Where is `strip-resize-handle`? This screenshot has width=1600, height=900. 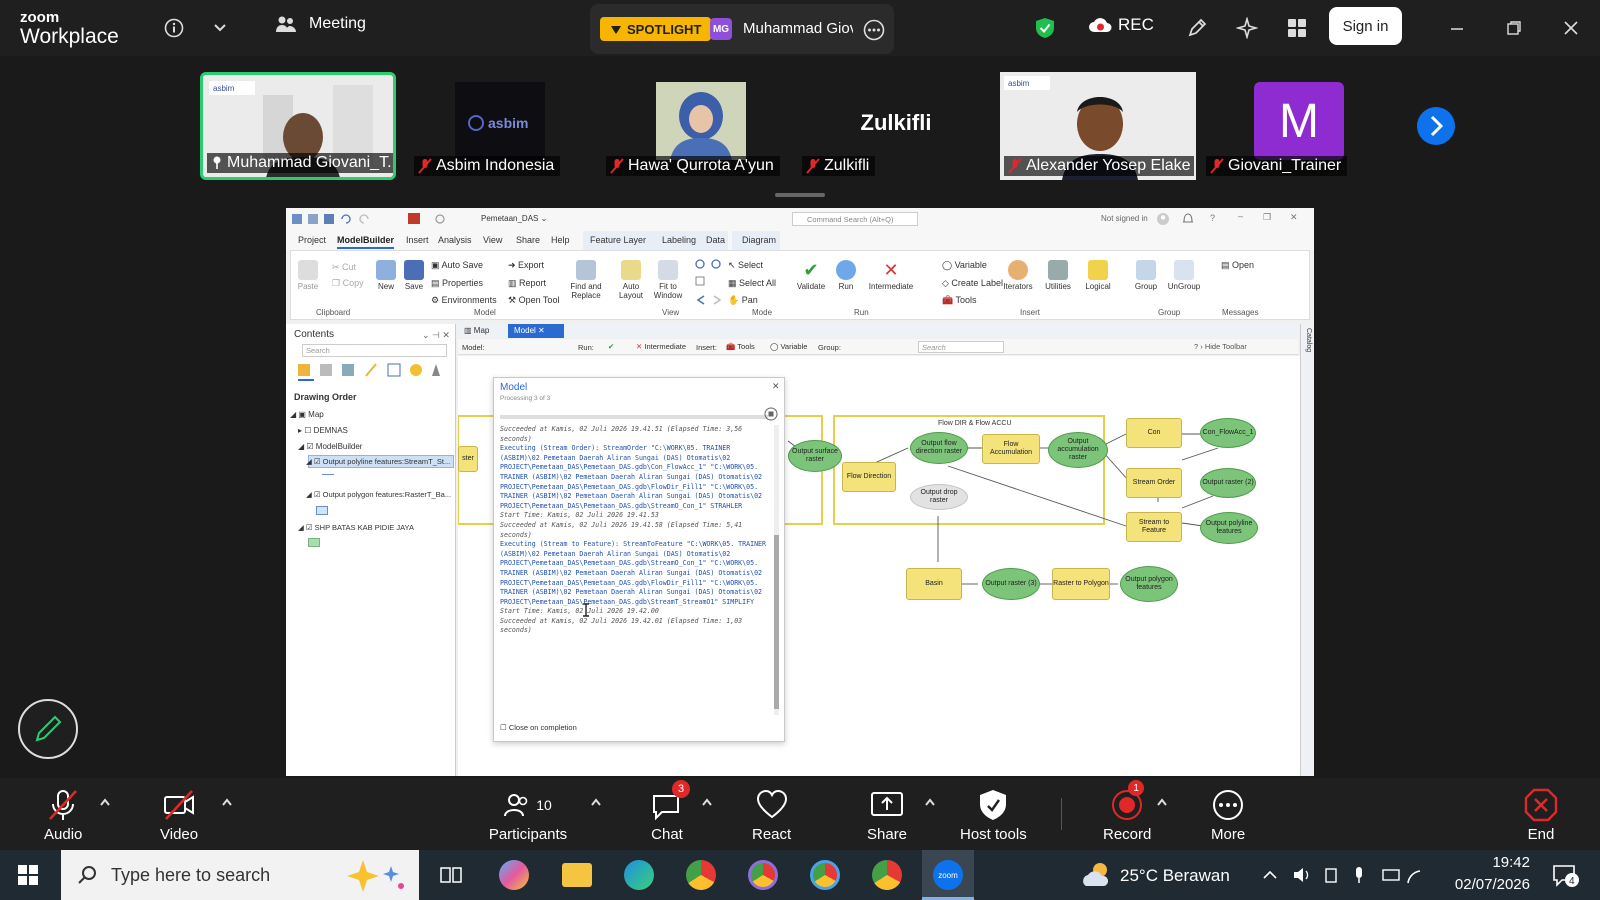
strip-resize-handle is located at coordinates (800, 195).